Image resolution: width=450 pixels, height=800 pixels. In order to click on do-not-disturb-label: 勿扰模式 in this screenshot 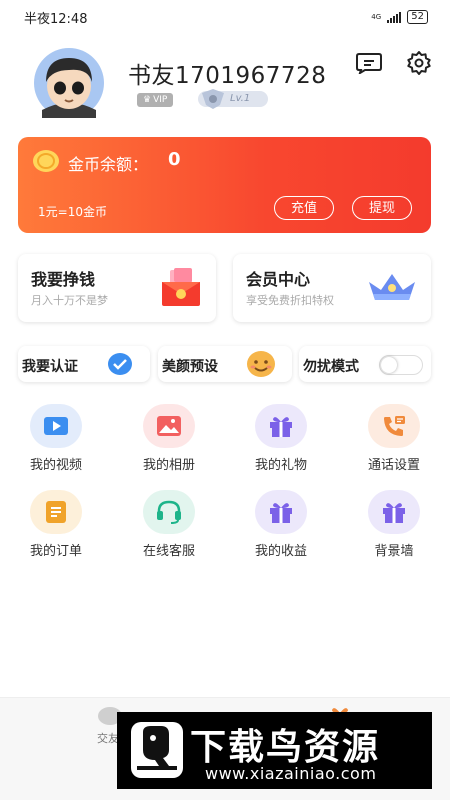, I will do `click(331, 367)`.